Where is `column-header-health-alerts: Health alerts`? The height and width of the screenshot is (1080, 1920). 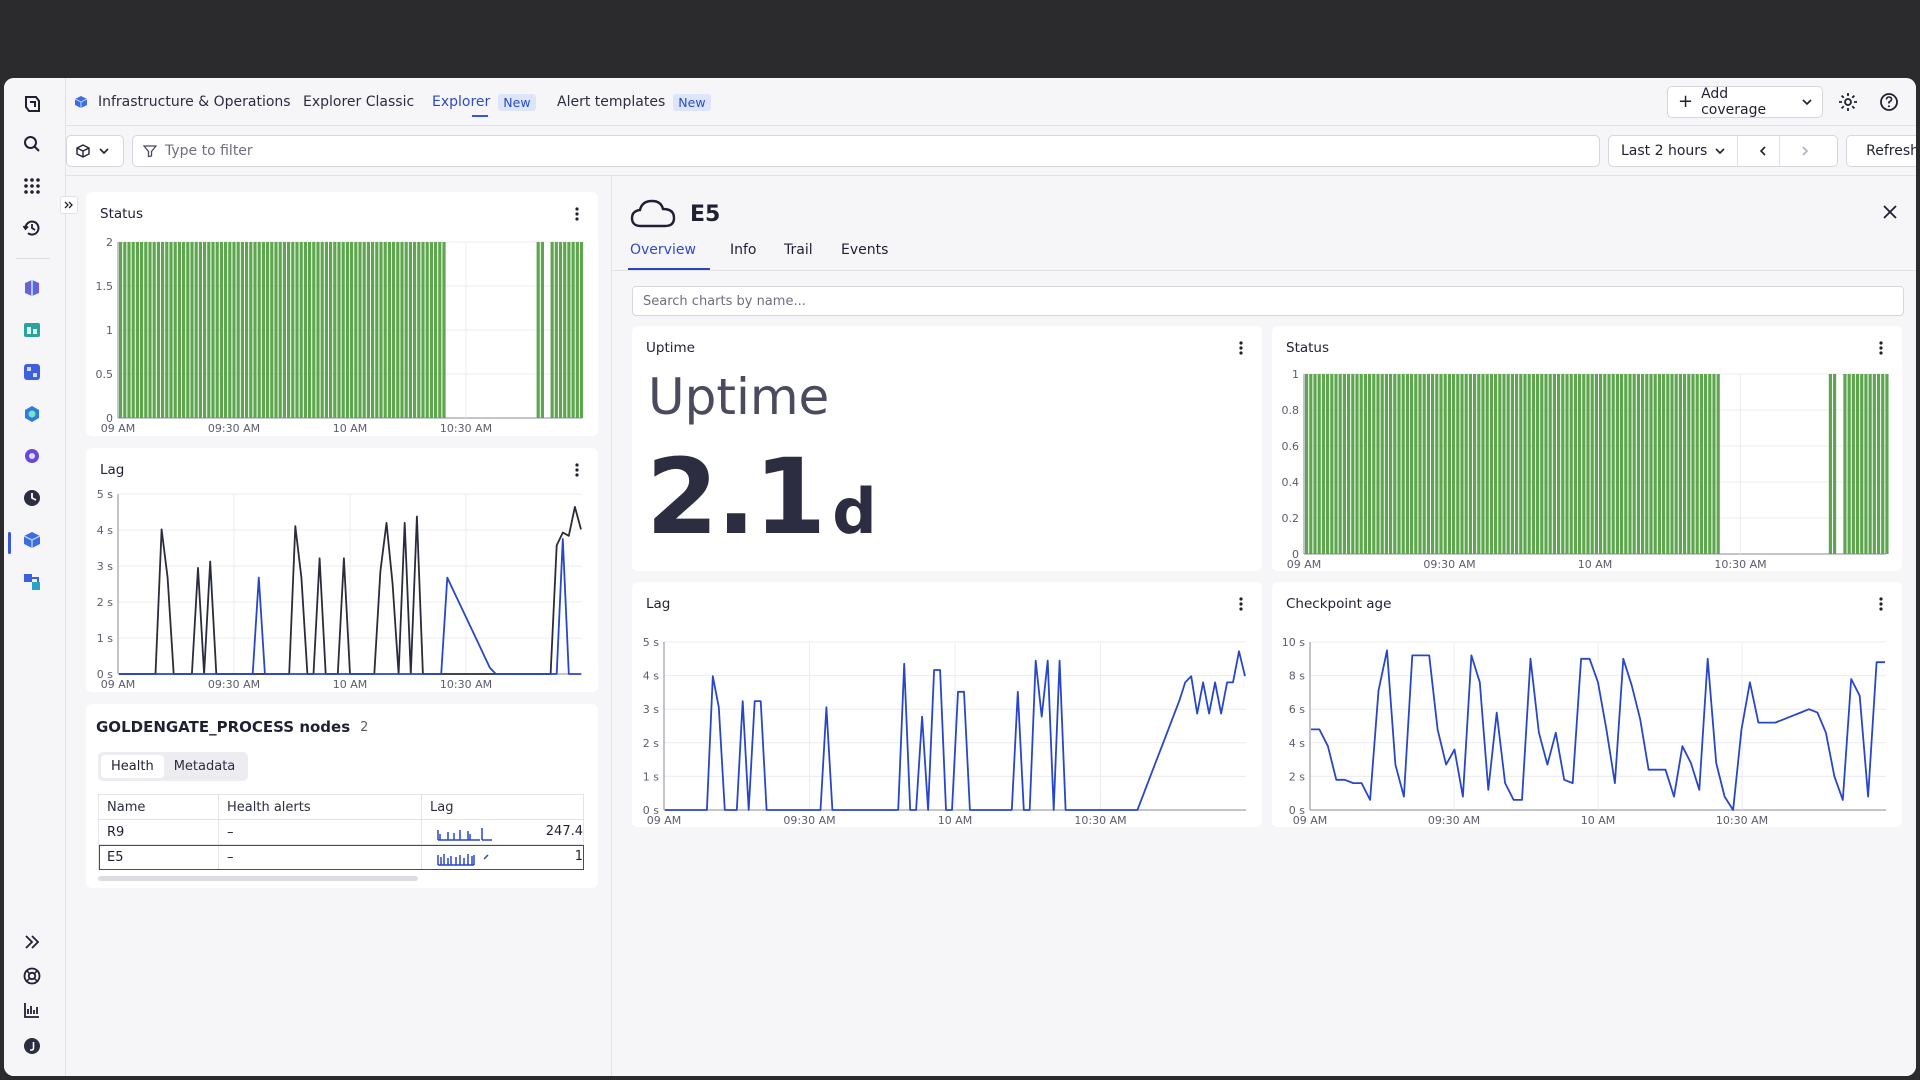
column-header-health-alerts: Health alerts is located at coordinates (320, 807).